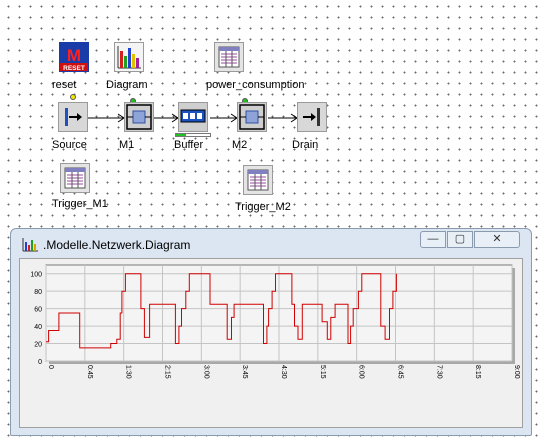  Describe the element at coordinates (460, 239) in the screenshot. I see `maximize-button: ▢` at that location.